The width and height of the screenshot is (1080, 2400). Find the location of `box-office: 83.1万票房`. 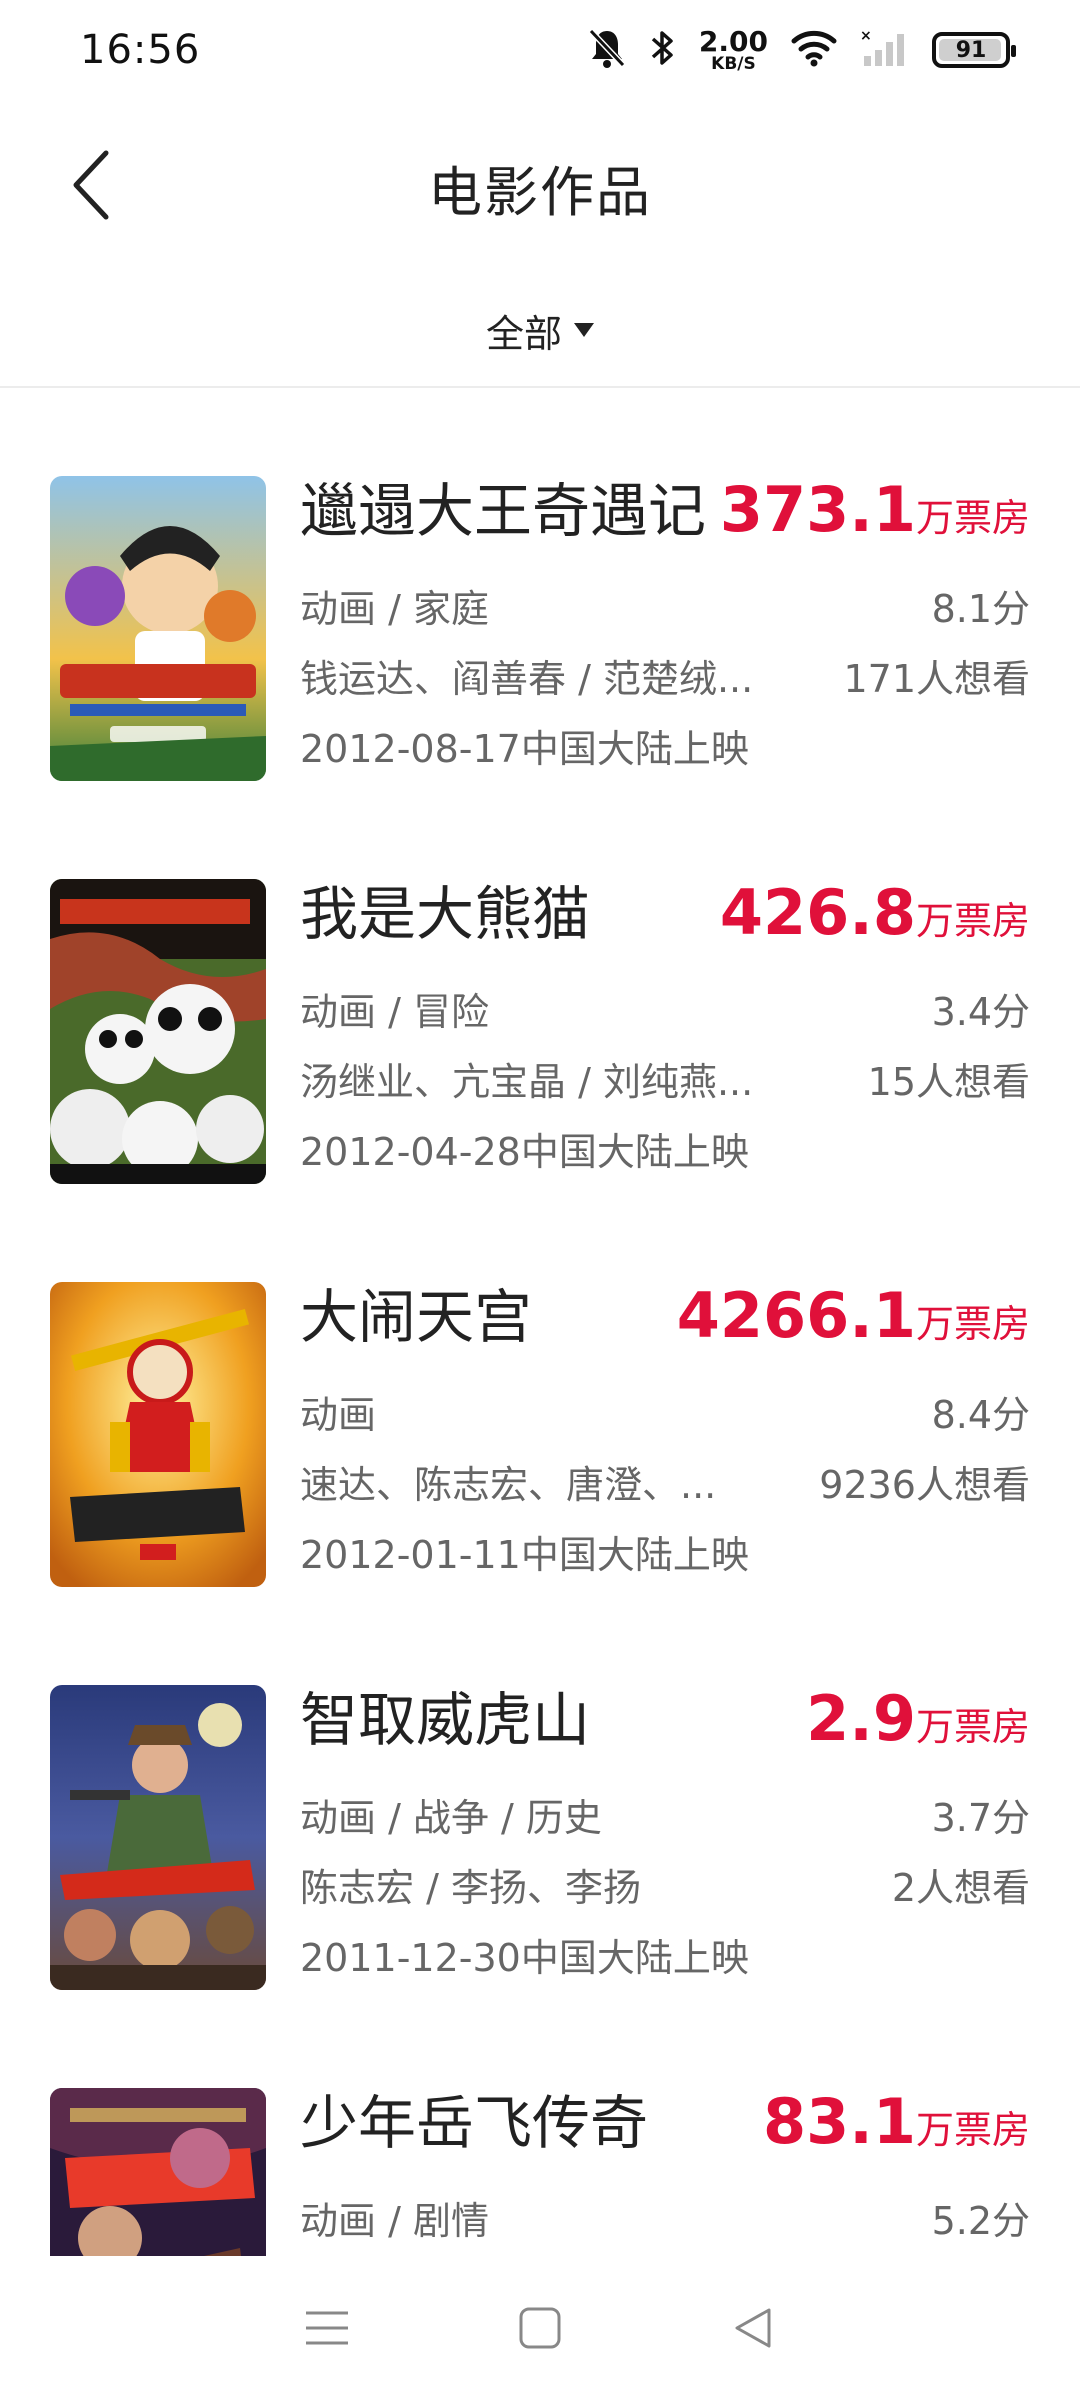

box-office: 83.1万票房 is located at coordinates (896, 2130).